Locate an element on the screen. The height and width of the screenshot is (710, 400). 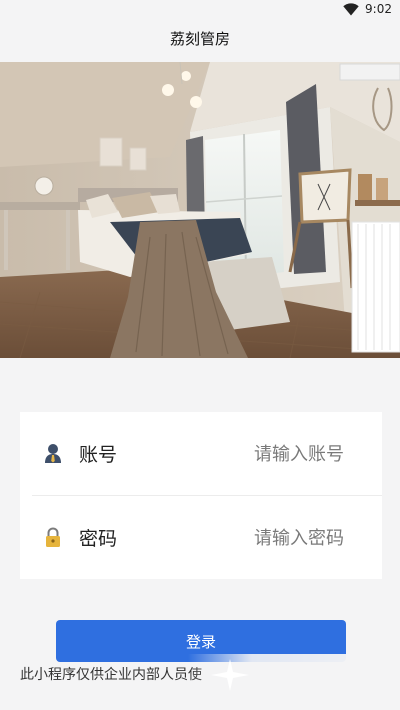
status-bar: 9:02 is located at coordinates (200, 11).